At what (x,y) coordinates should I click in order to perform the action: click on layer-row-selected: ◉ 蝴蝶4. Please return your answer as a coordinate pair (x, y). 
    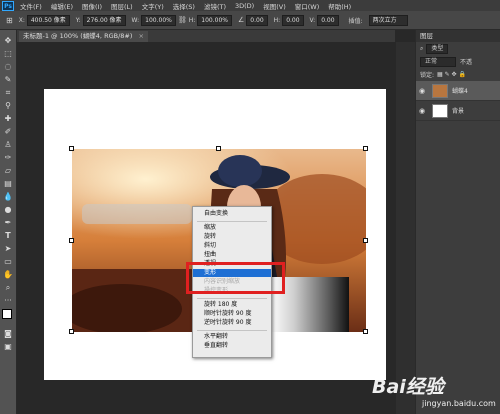
    Looking at the image, I should click on (458, 91).